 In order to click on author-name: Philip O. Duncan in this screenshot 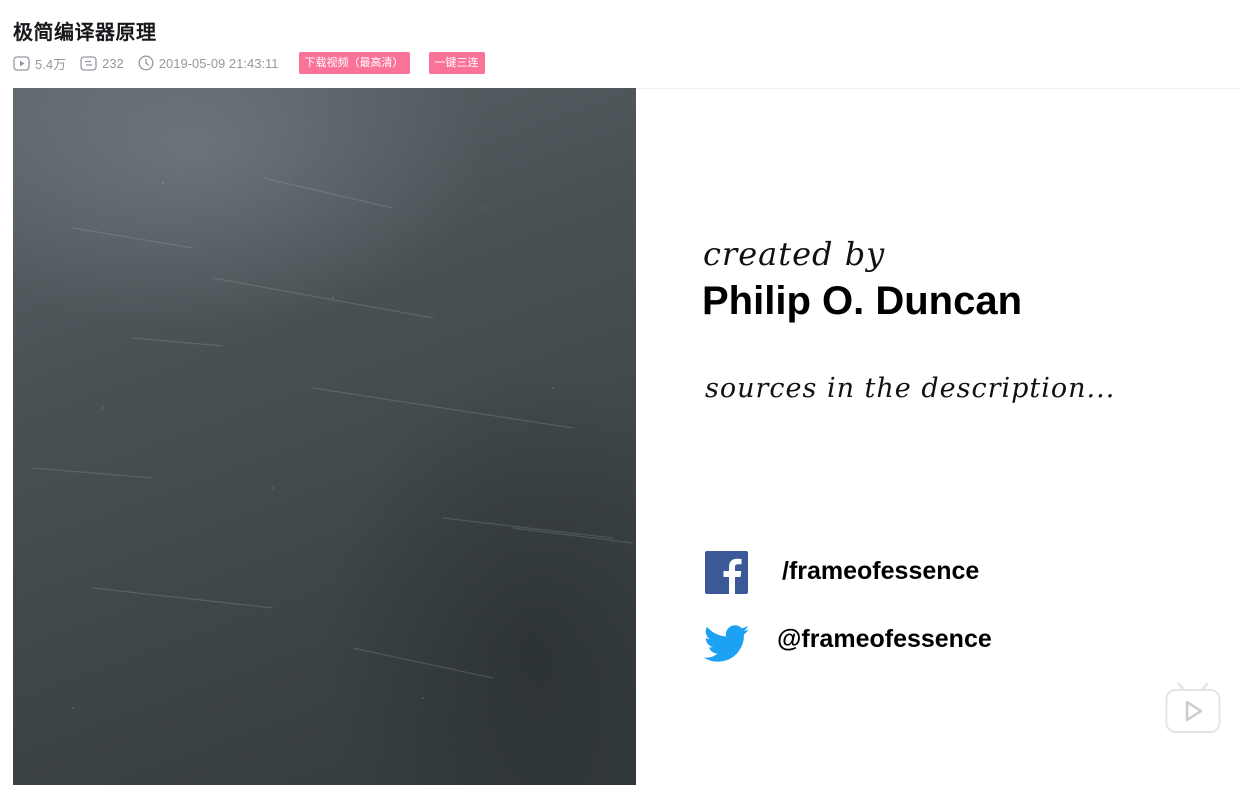, I will do `click(862, 301)`.